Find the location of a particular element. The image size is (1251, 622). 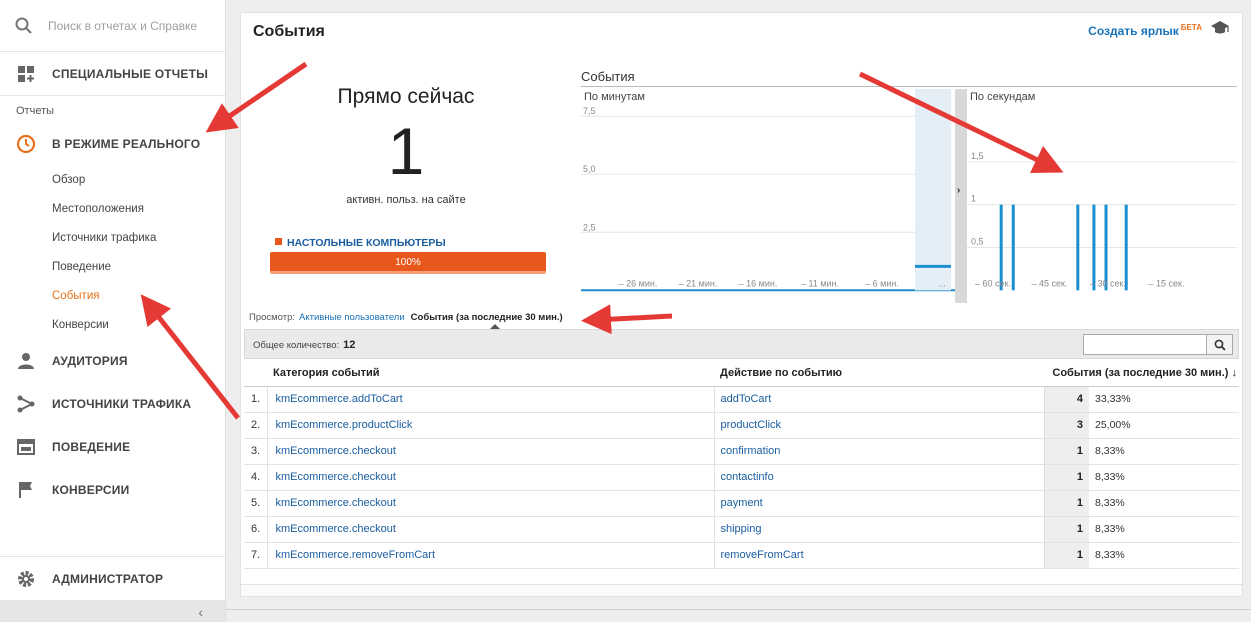

person-icon is located at coordinates (26, 361).